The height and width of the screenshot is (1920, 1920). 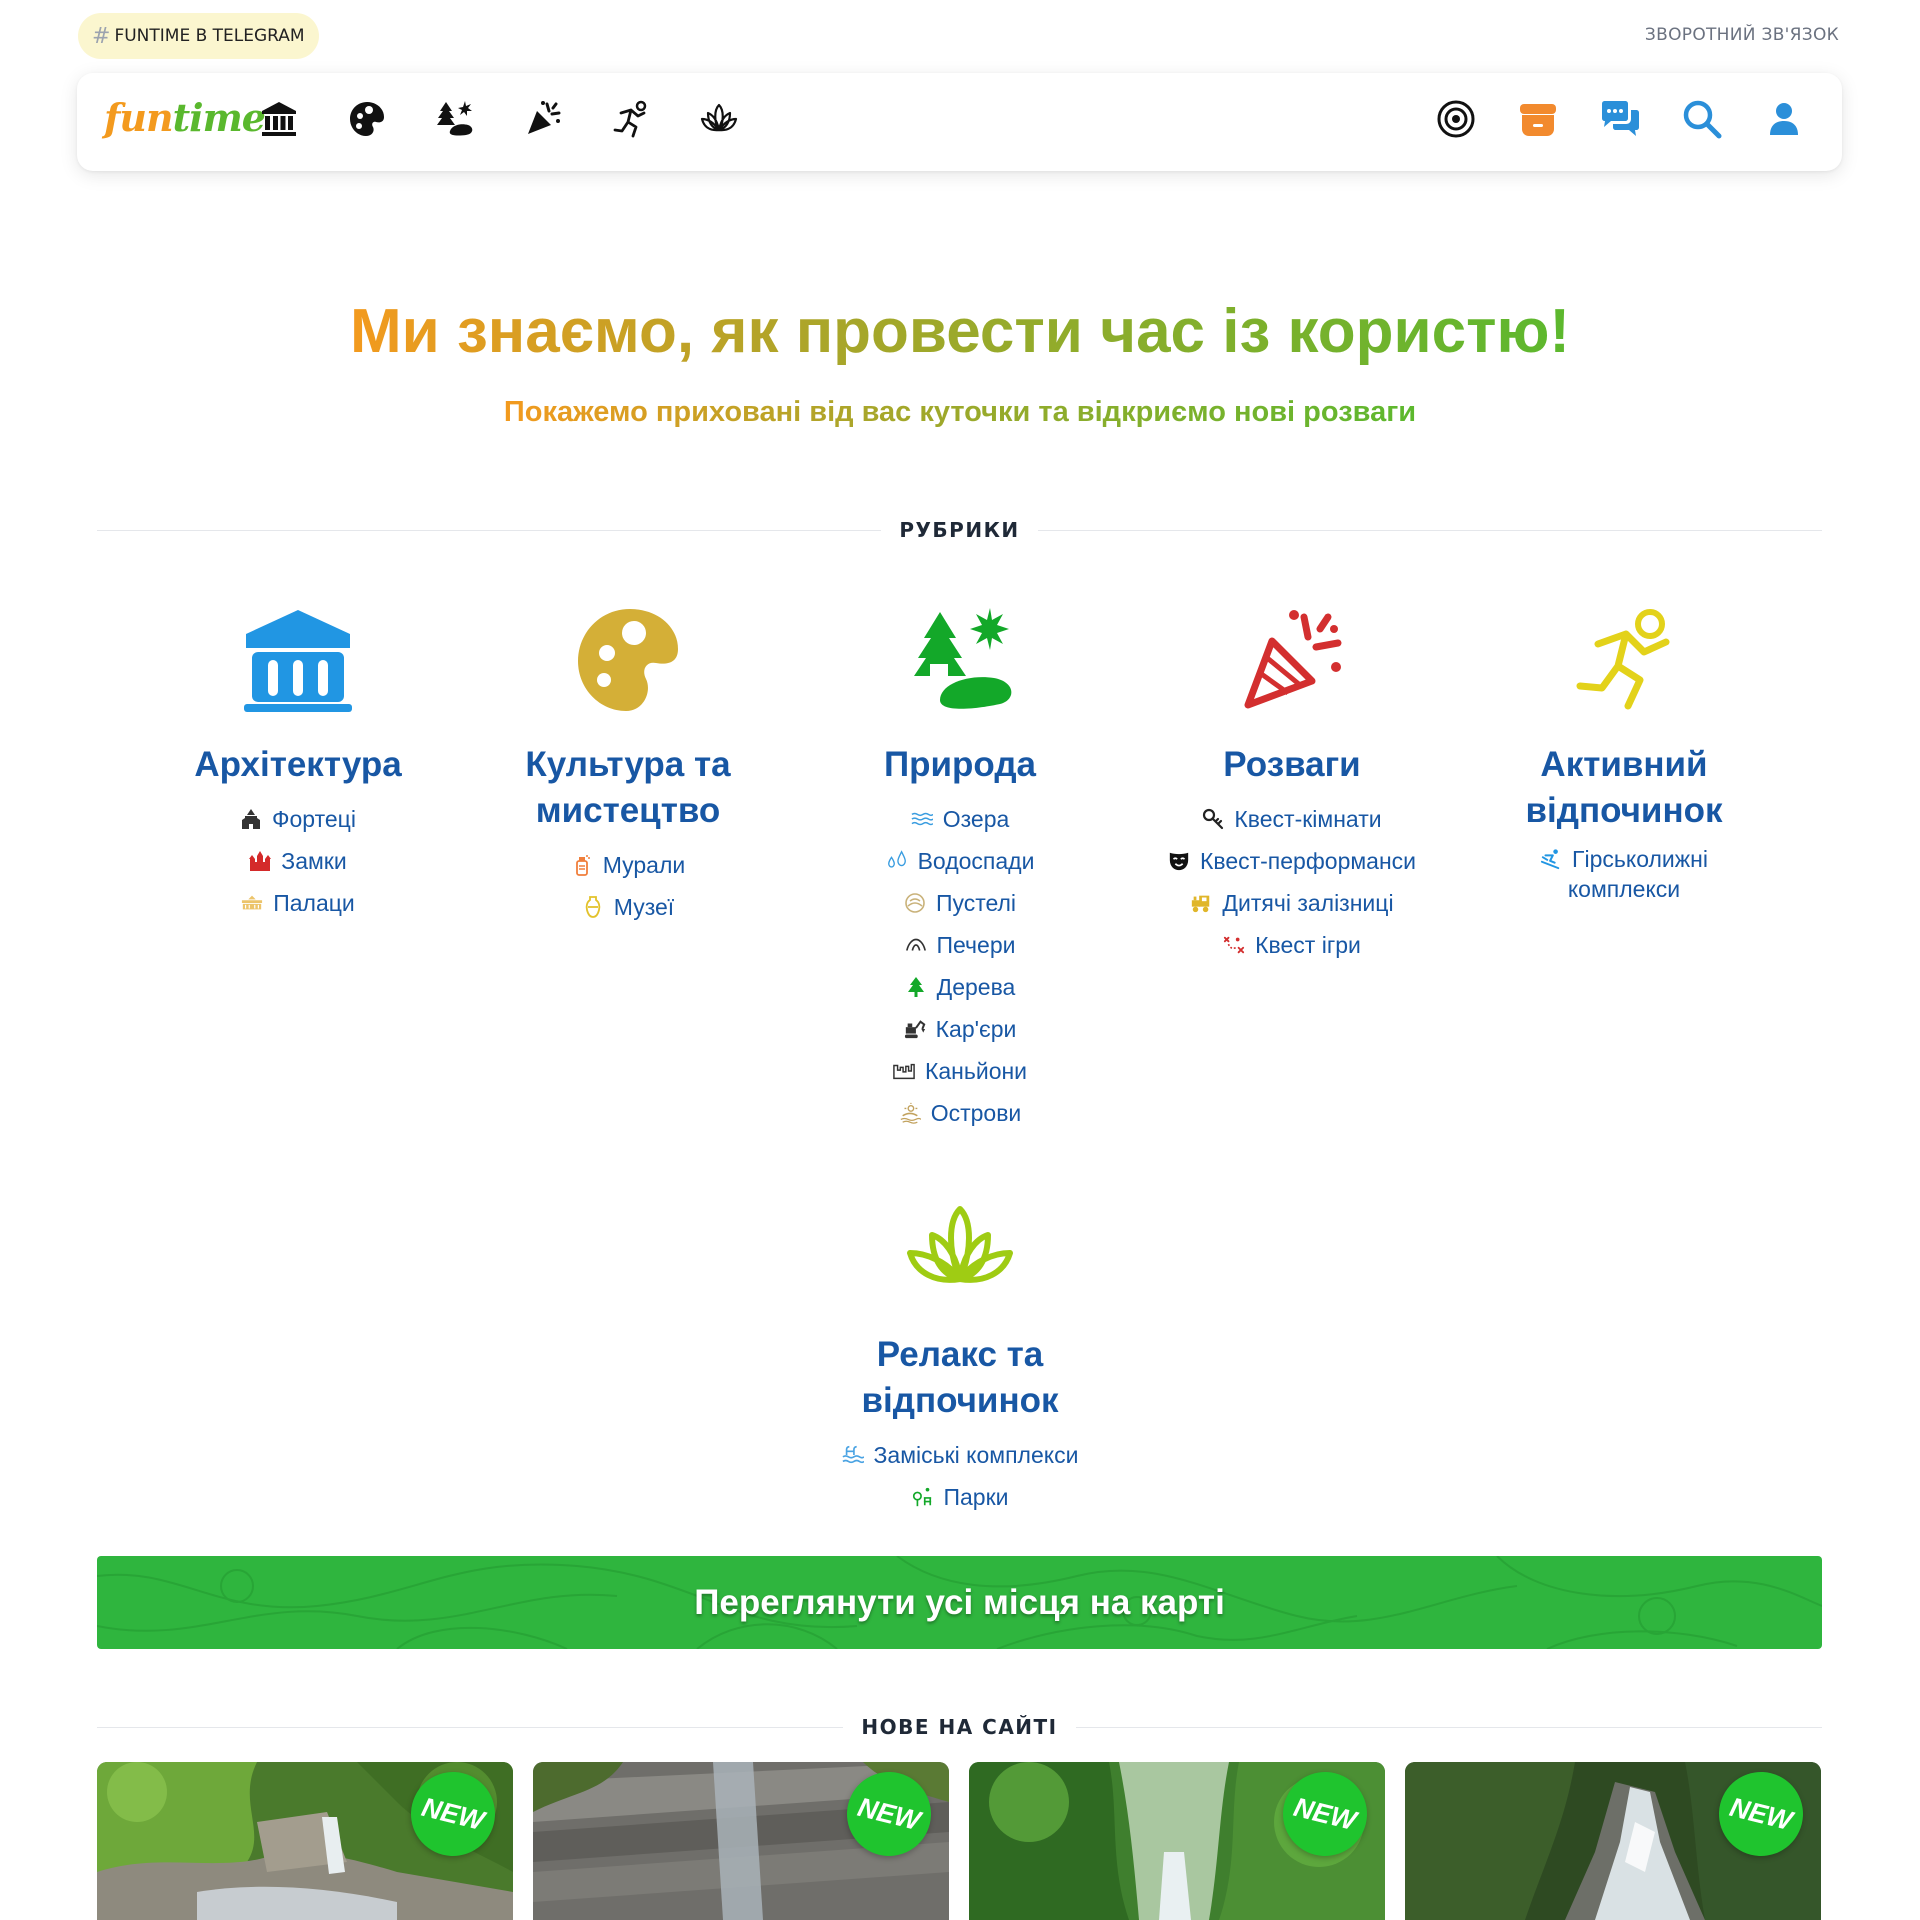 I want to click on category-title-line1: Релакс та, so click(x=960, y=1354).